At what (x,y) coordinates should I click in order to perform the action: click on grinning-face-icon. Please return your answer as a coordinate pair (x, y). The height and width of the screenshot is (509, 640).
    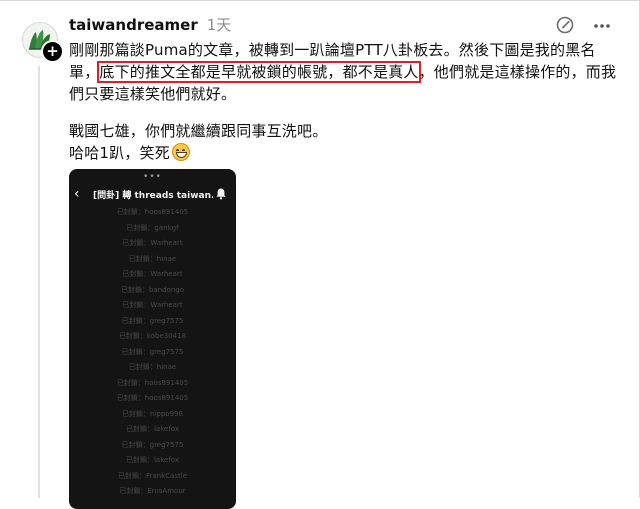
    Looking at the image, I should click on (180, 152).